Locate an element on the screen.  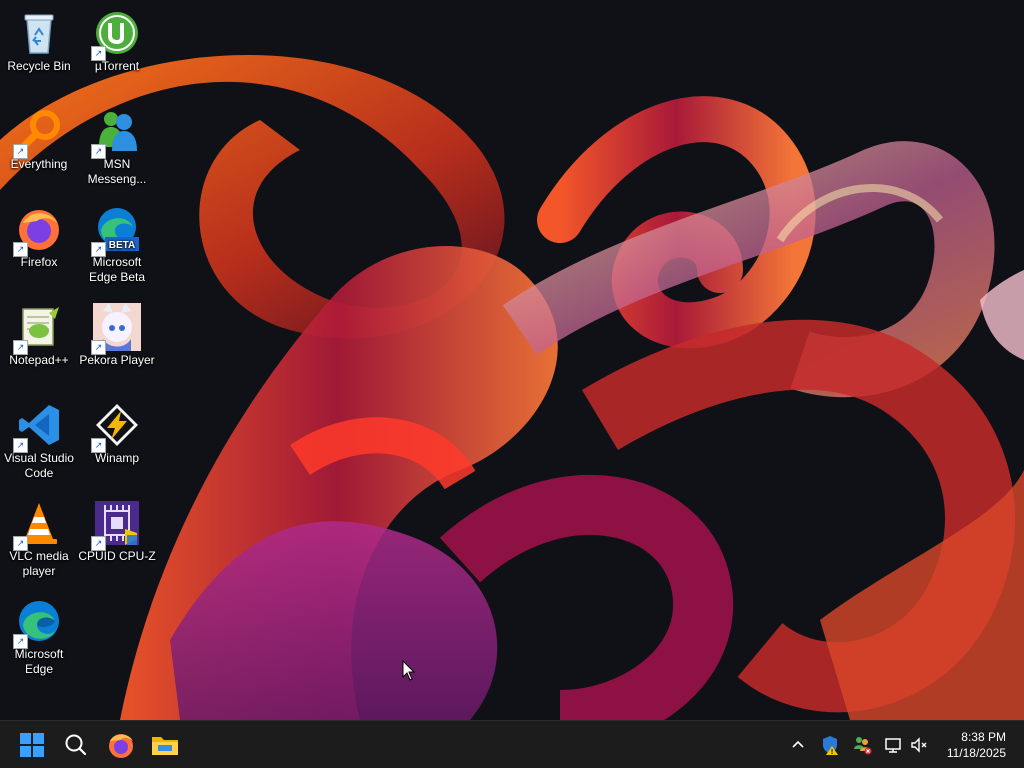
desktop-icon-label: Visual Studio Code is located at coordinates (39, 465).